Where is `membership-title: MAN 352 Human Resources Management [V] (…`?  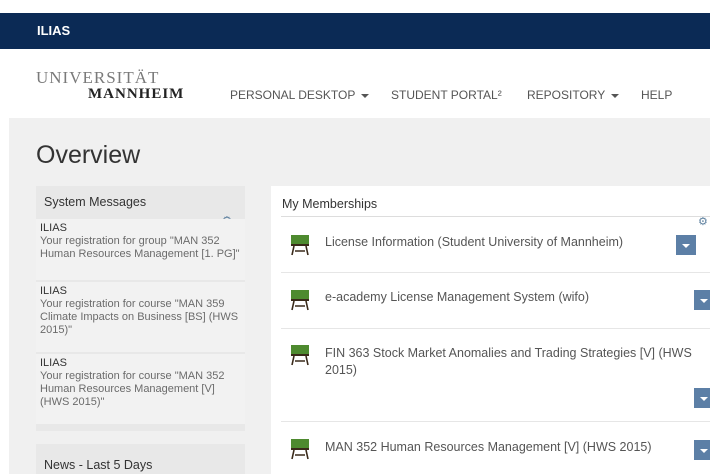 membership-title: MAN 352 Human Resources Management [V] (… is located at coordinates (488, 447).